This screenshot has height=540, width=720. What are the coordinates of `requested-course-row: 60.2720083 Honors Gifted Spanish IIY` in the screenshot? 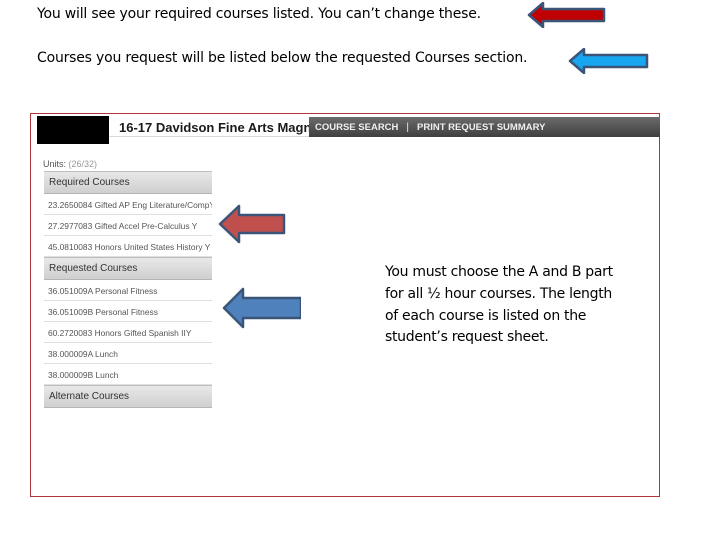 It's located at (128, 332).